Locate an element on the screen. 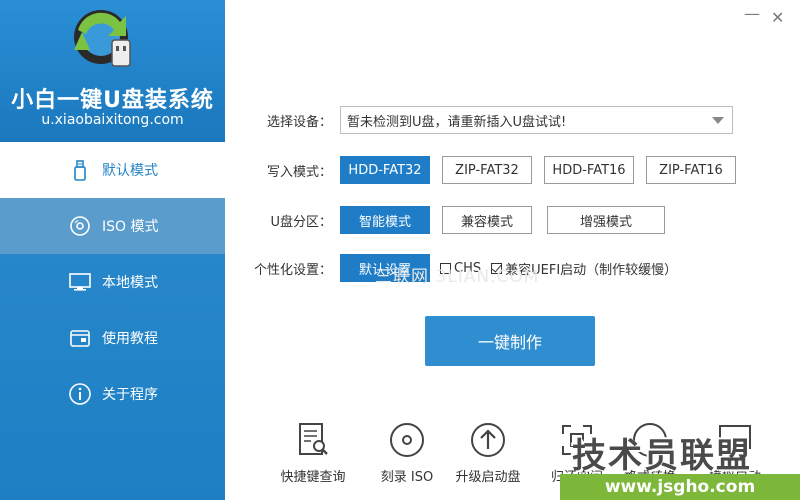 The width and height of the screenshot is (800, 500). write-mode-label: 写入模式： is located at coordinates (299, 172).